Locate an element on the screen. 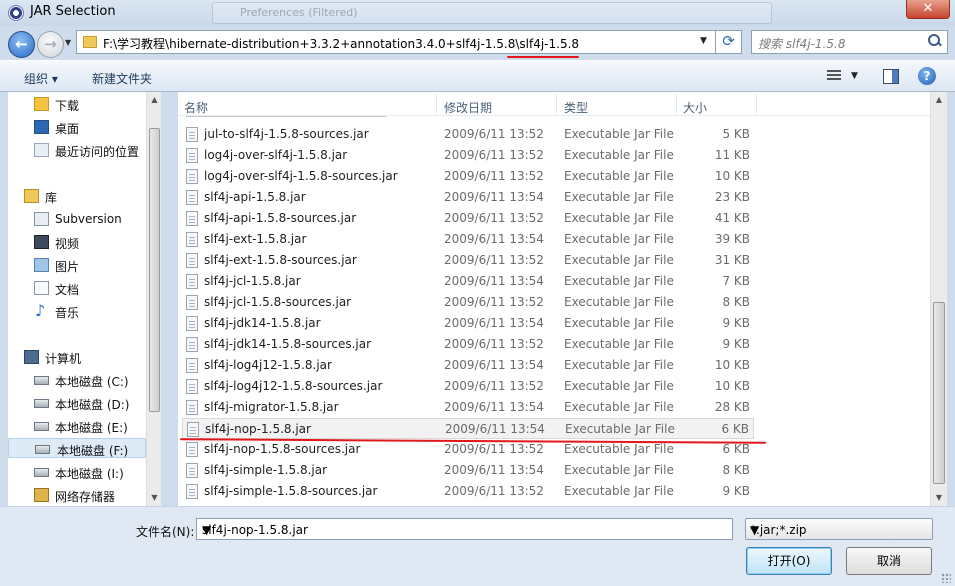  file-name: slf4j-simple-1.5.8.jar is located at coordinates (266, 470).